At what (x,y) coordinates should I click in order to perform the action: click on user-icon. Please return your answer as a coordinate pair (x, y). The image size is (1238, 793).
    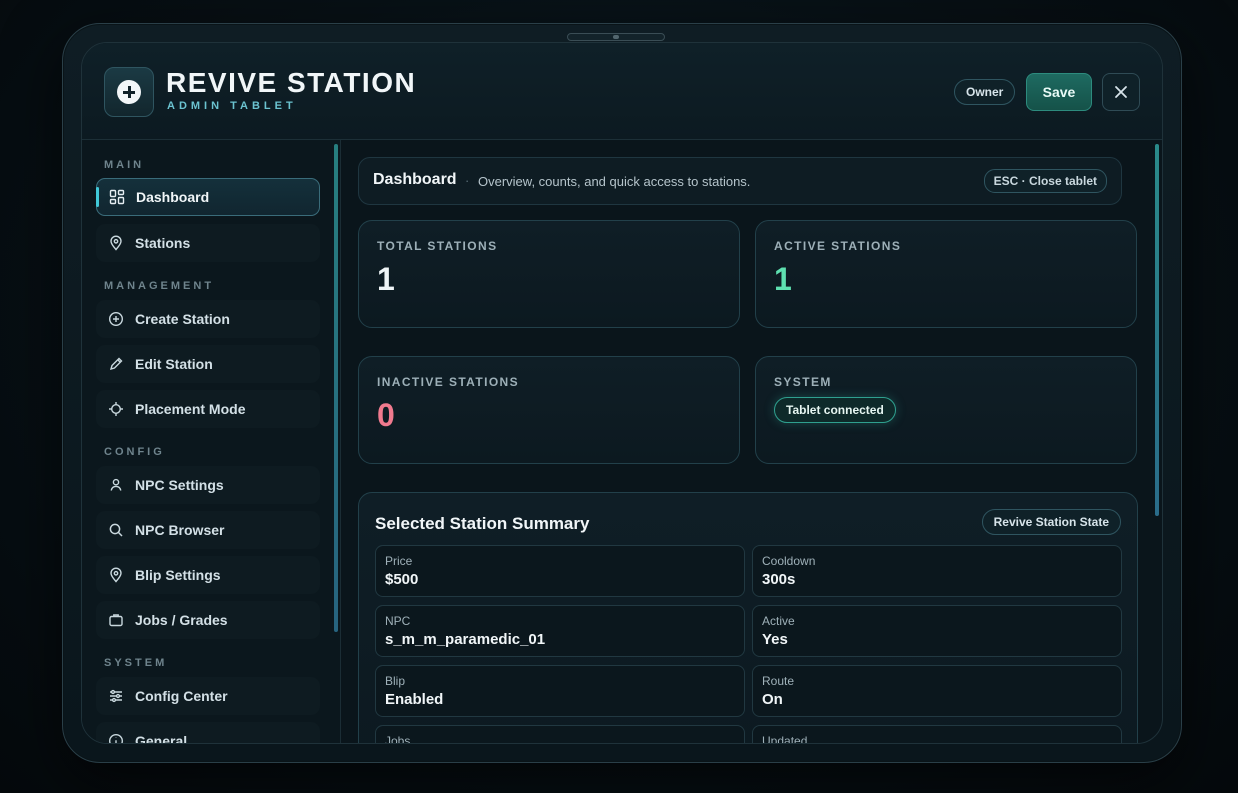
    Looking at the image, I should click on (116, 485).